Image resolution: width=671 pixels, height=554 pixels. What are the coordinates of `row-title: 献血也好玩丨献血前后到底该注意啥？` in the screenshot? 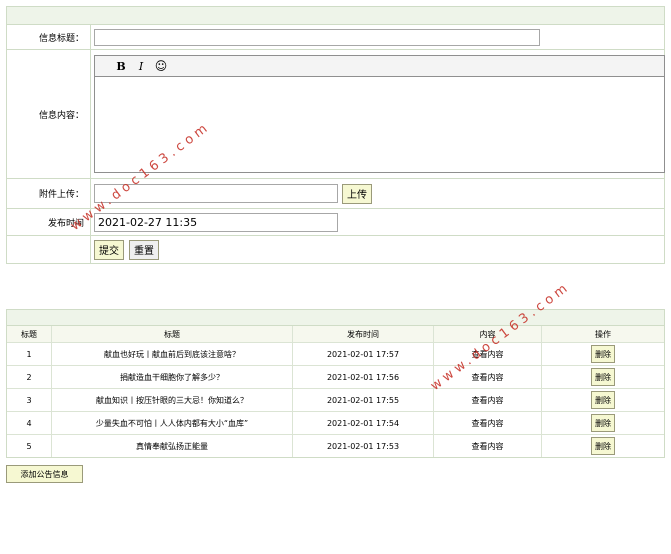 It's located at (172, 354).